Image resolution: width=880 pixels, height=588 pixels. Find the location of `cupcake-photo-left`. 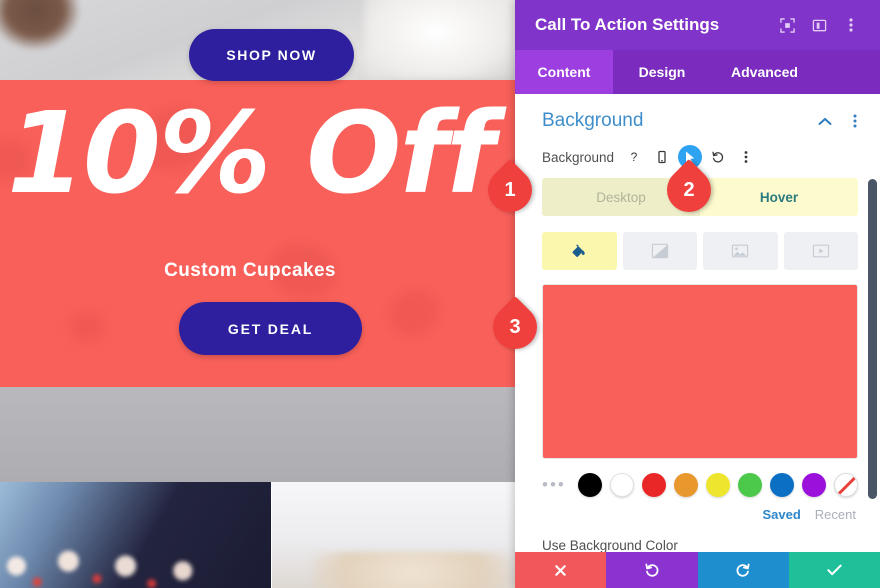

cupcake-photo-left is located at coordinates (135, 535).